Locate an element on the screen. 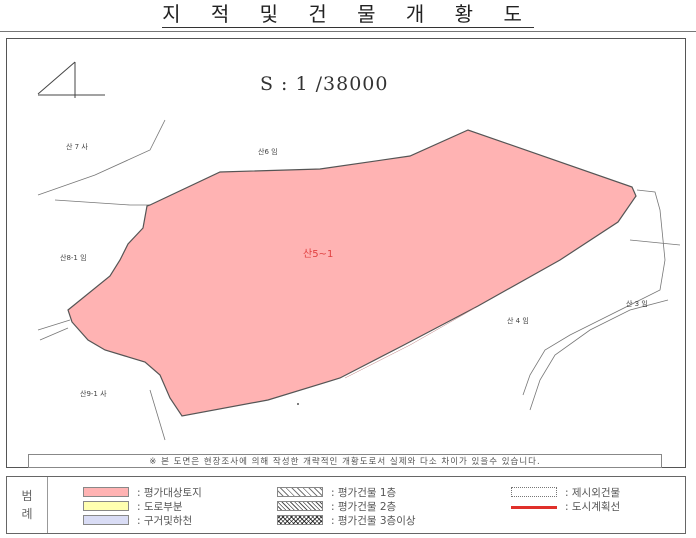 The width and height of the screenshot is (696, 538). ditch-stream-swatch is located at coordinates (106, 520).